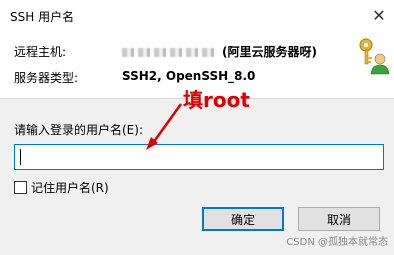  I want to click on annotation-text: 填root, so click(216, 100).